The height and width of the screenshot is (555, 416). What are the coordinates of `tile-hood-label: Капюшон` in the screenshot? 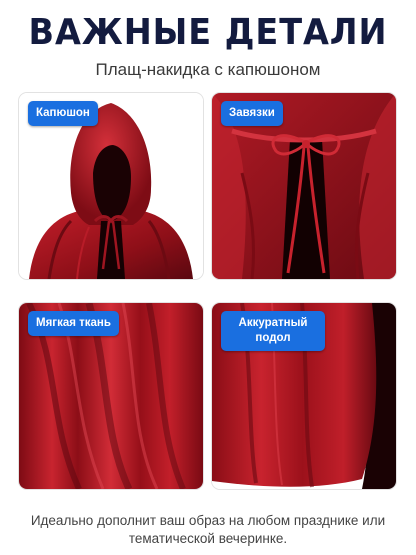 It's located at (63, 113).